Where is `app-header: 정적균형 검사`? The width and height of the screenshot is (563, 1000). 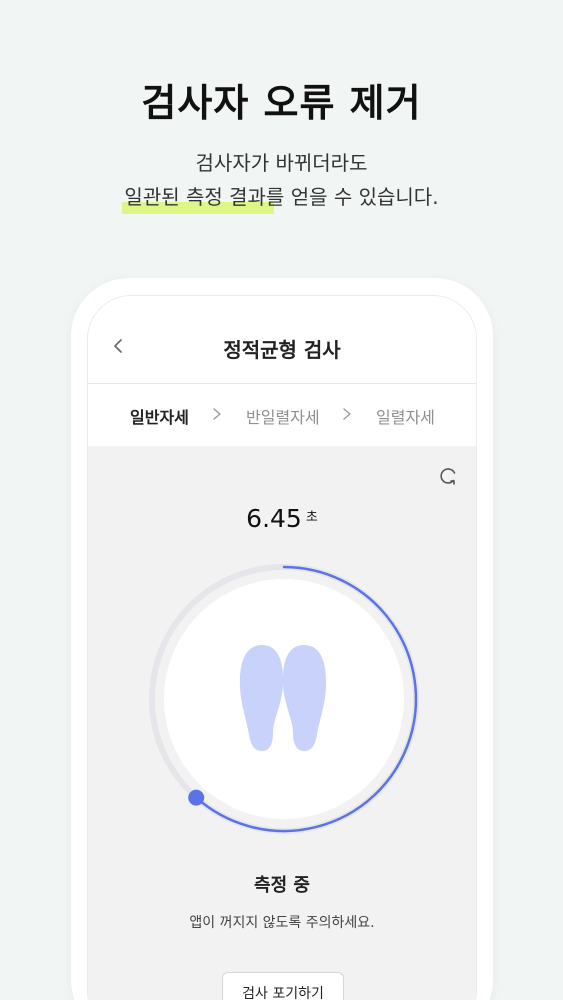
app-header: 정적균형 검사 is located at coordinates (282, 340).